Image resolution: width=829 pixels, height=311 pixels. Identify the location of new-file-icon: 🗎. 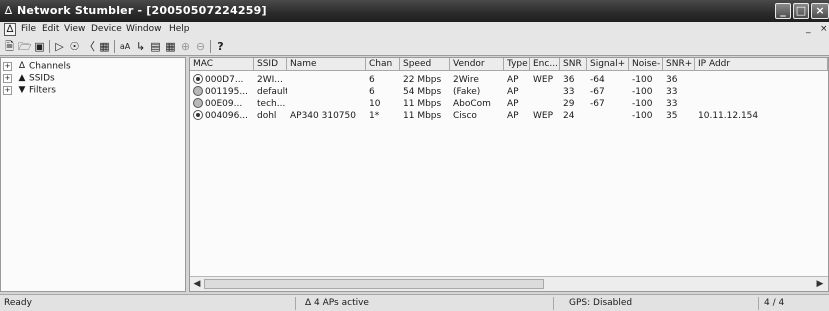
(9, 46).